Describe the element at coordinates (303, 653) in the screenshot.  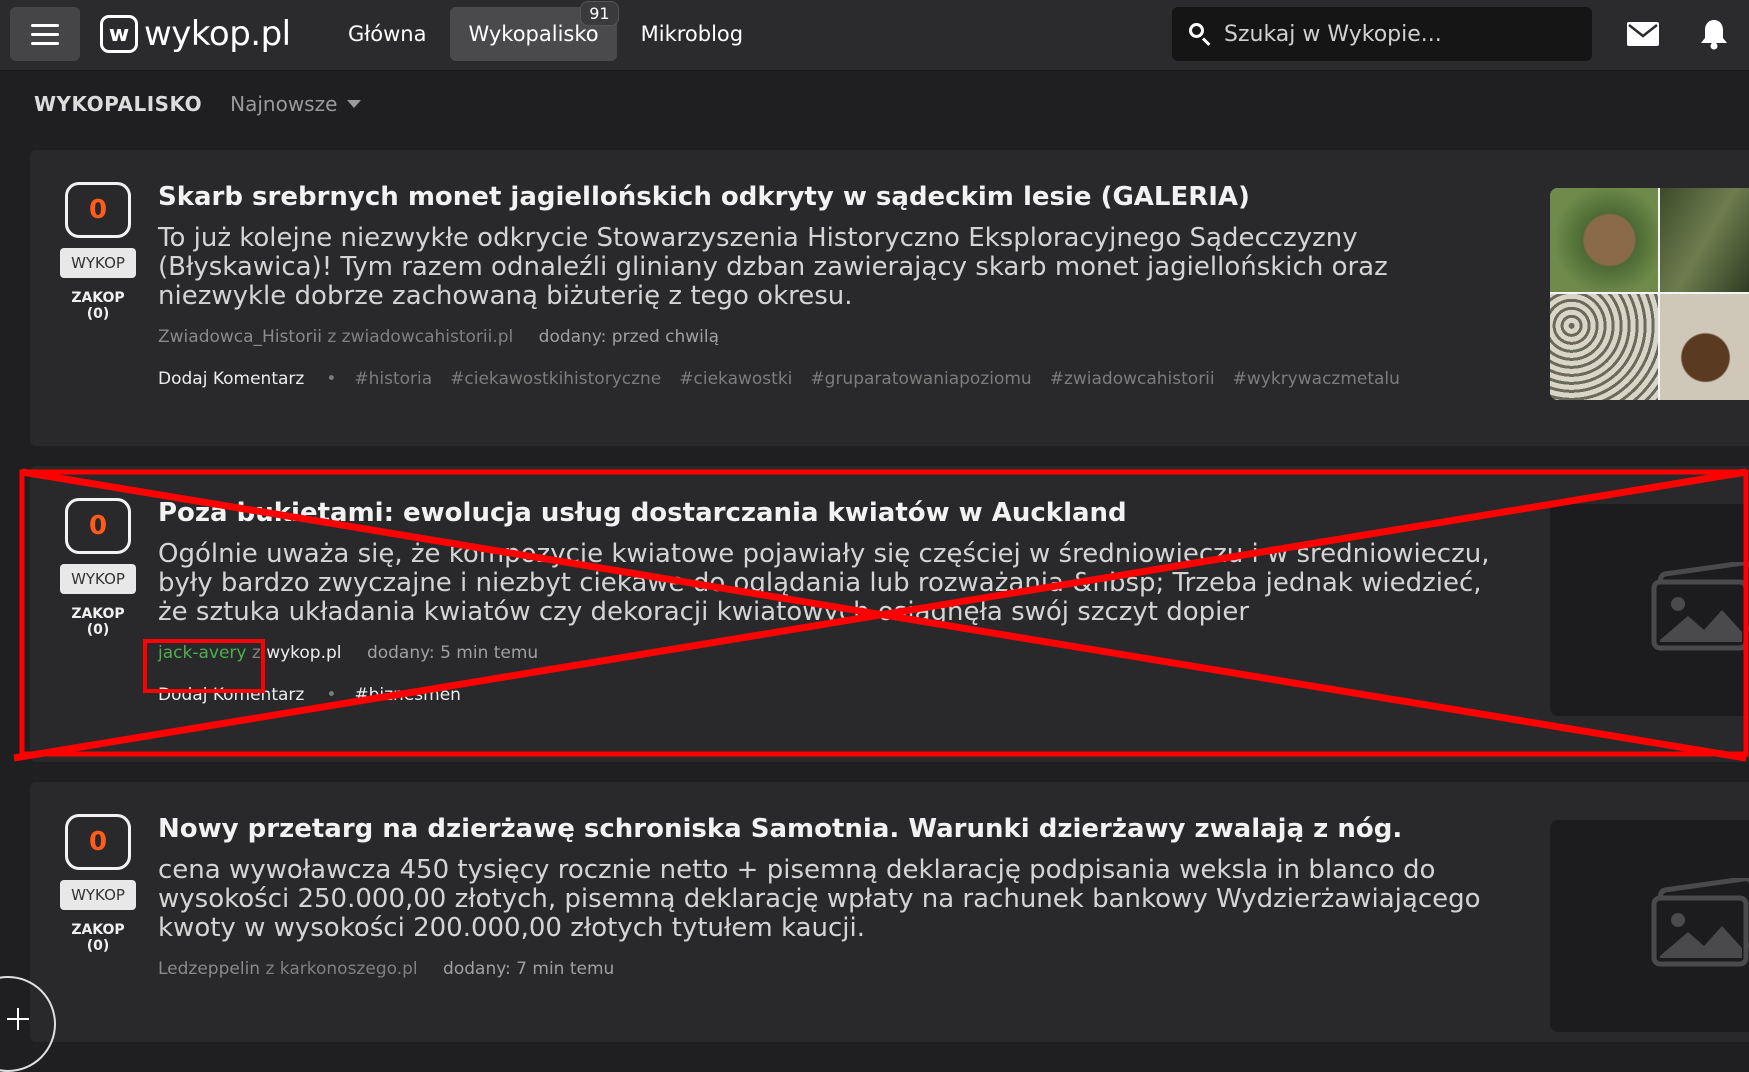
I see `post-source: wykop.pl` at that location.